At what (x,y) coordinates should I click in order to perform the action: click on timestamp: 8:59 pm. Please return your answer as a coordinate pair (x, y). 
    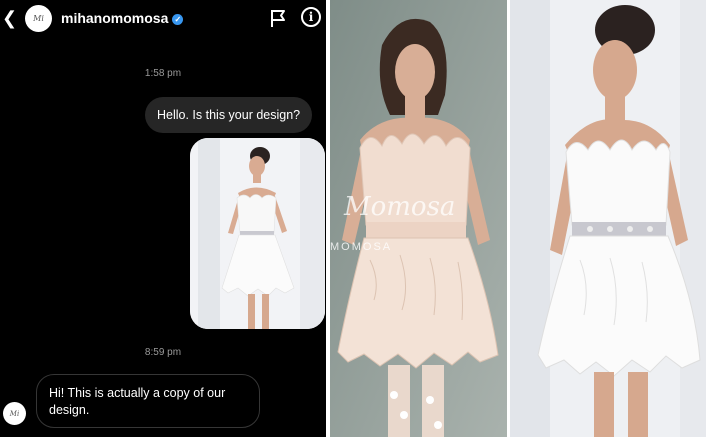
    Looking at the image, I should click on (163, 352).